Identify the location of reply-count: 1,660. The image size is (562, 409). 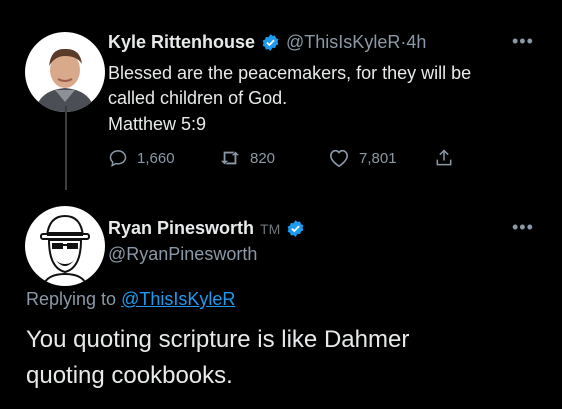
(156, 158).